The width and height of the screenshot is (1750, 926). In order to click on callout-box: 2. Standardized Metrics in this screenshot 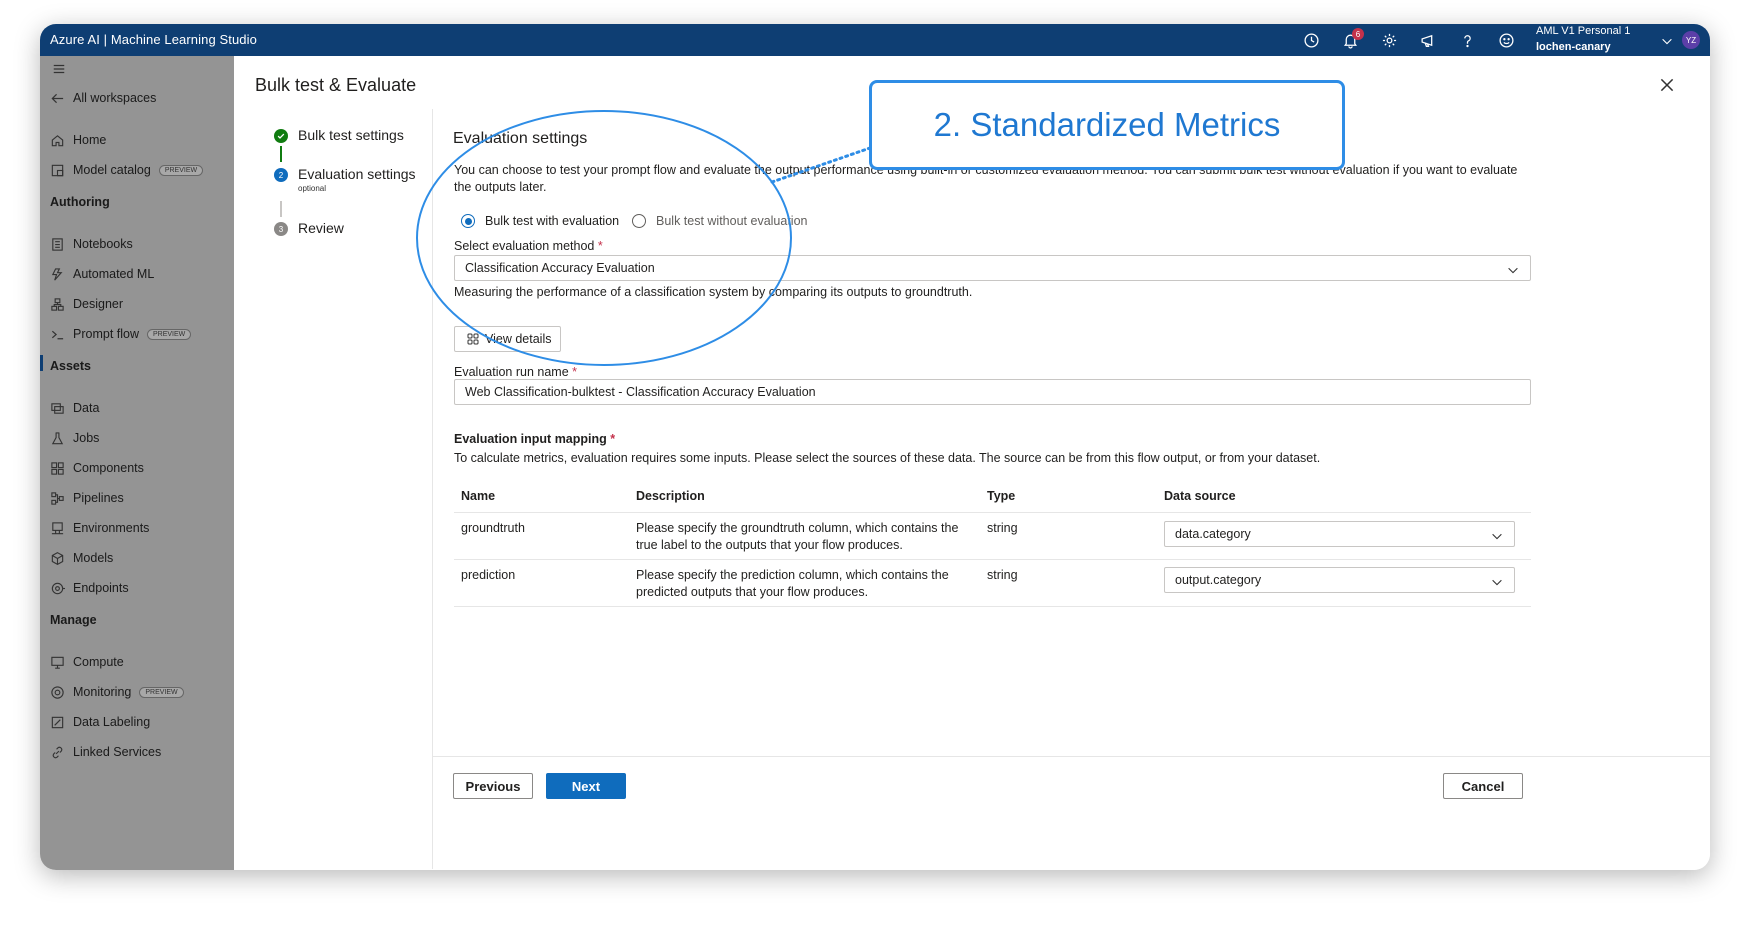, I will do `click(1107, 125)`.